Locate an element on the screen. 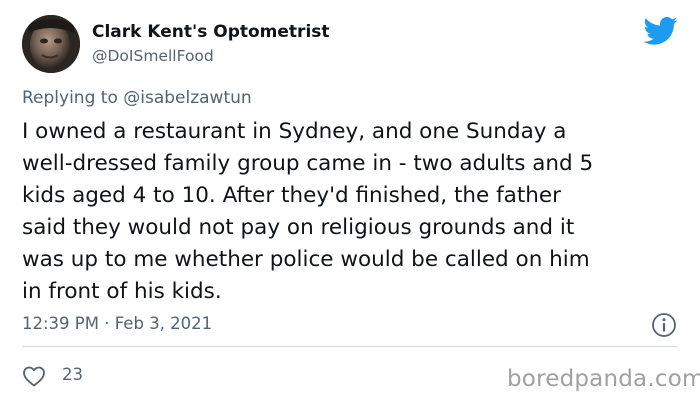  like-count: 23 is located at coordinates (72, 374).